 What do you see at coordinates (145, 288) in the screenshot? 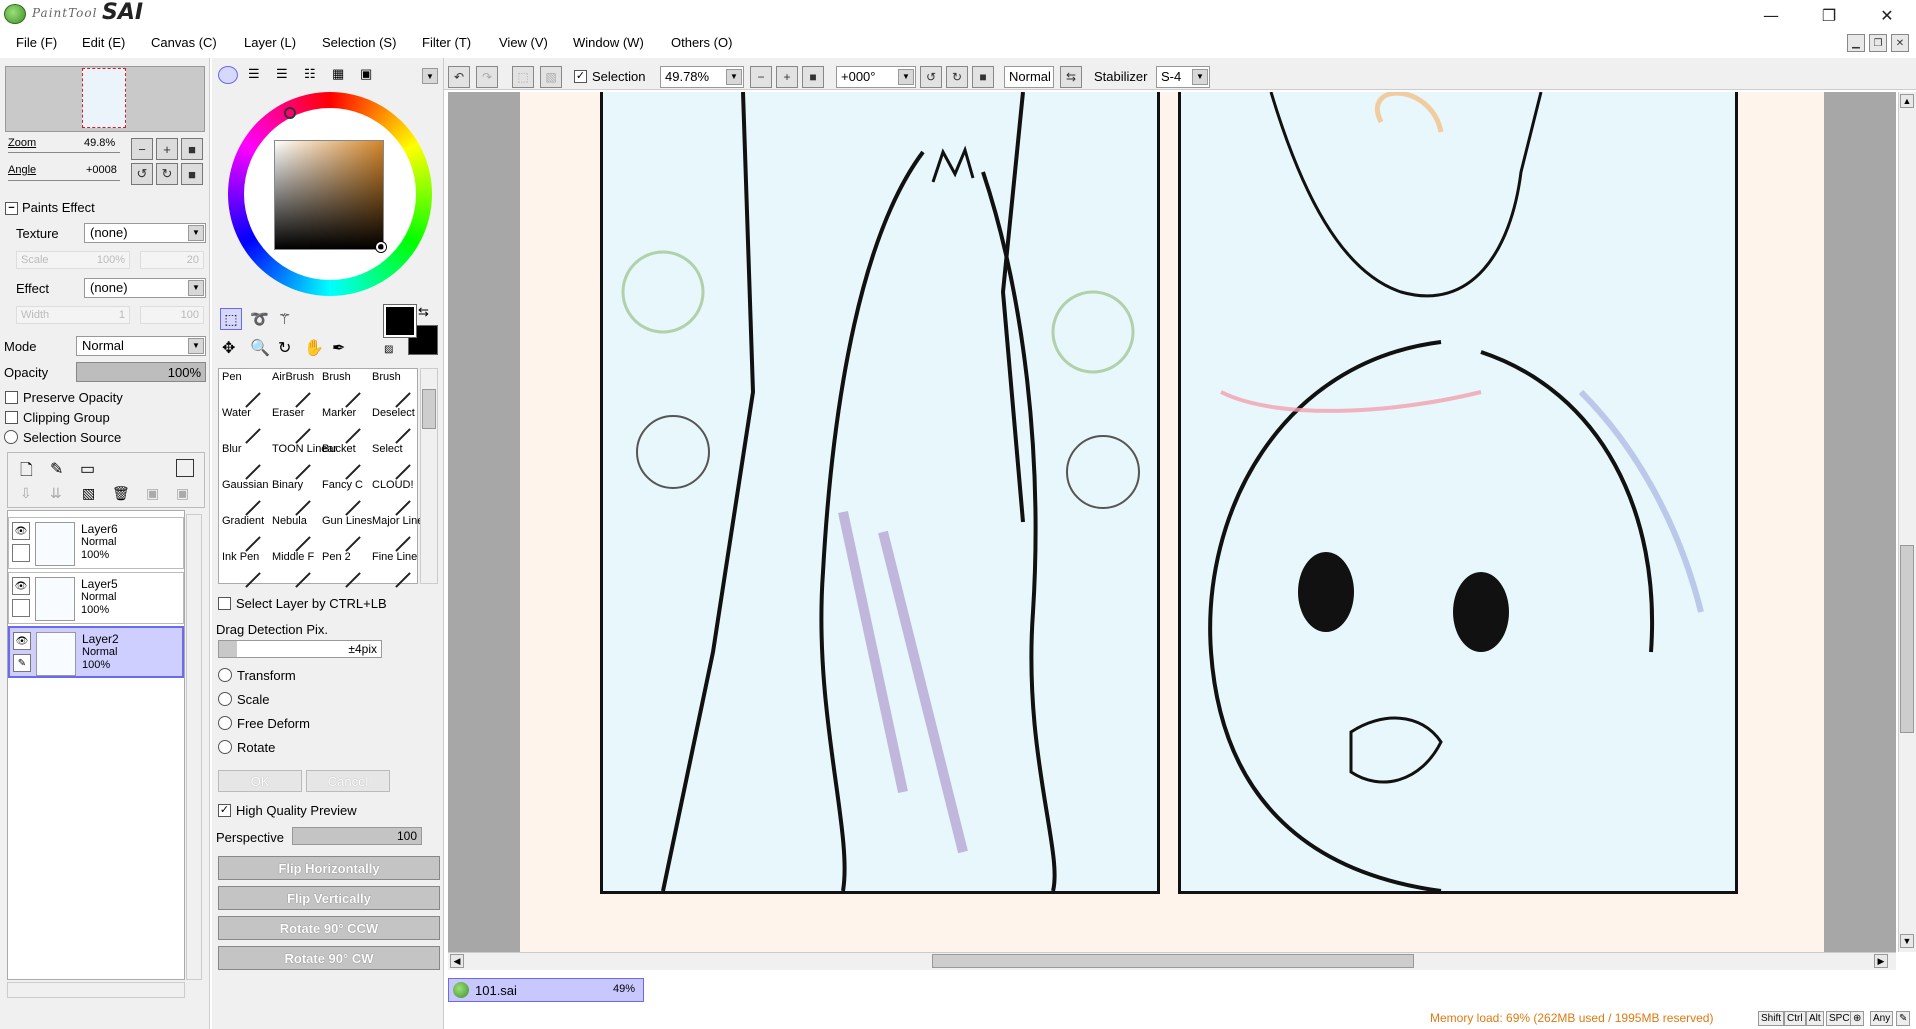
I see `effect-select: (none) ▼` at bounding box center [145, 288].